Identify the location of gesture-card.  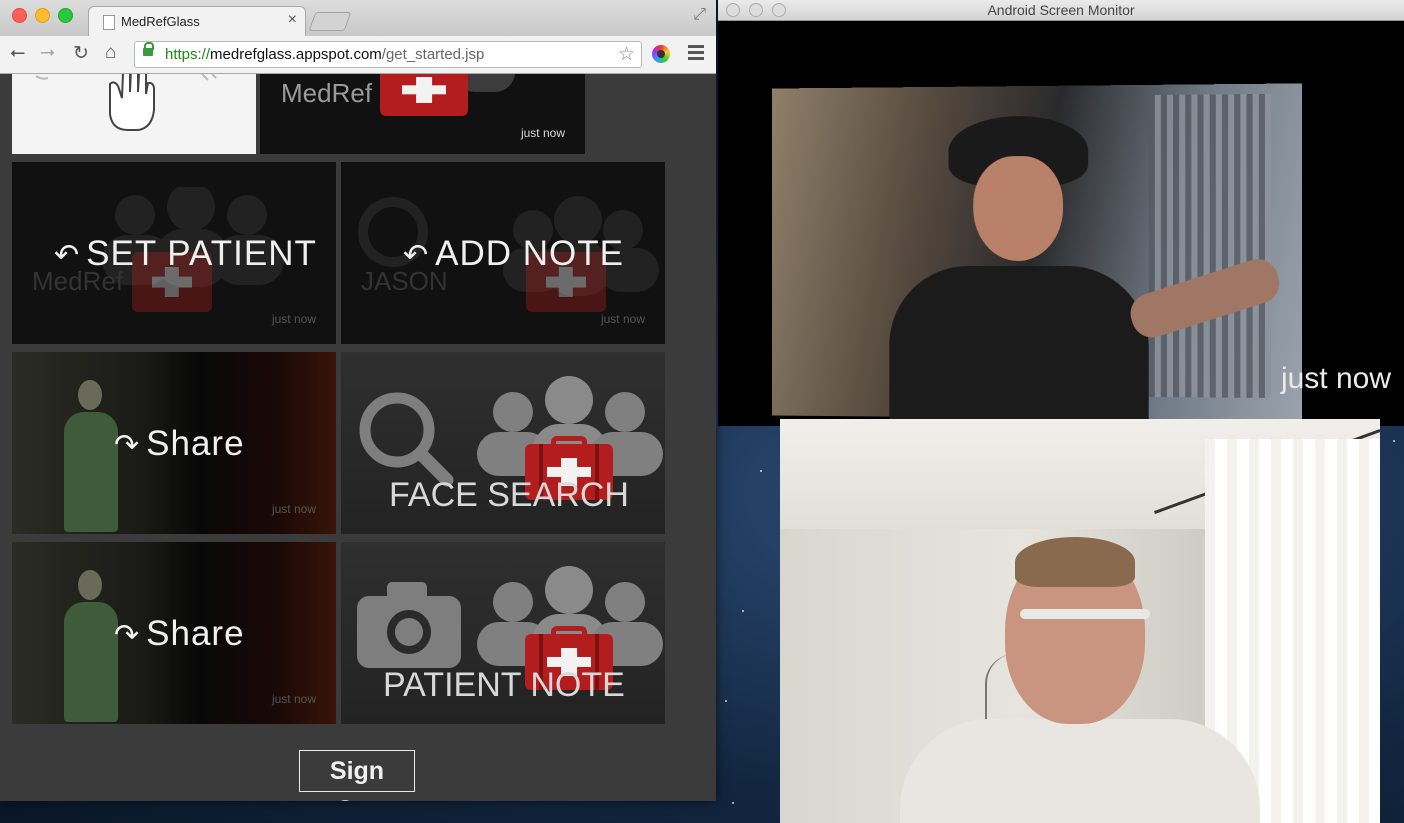
(134, 114).